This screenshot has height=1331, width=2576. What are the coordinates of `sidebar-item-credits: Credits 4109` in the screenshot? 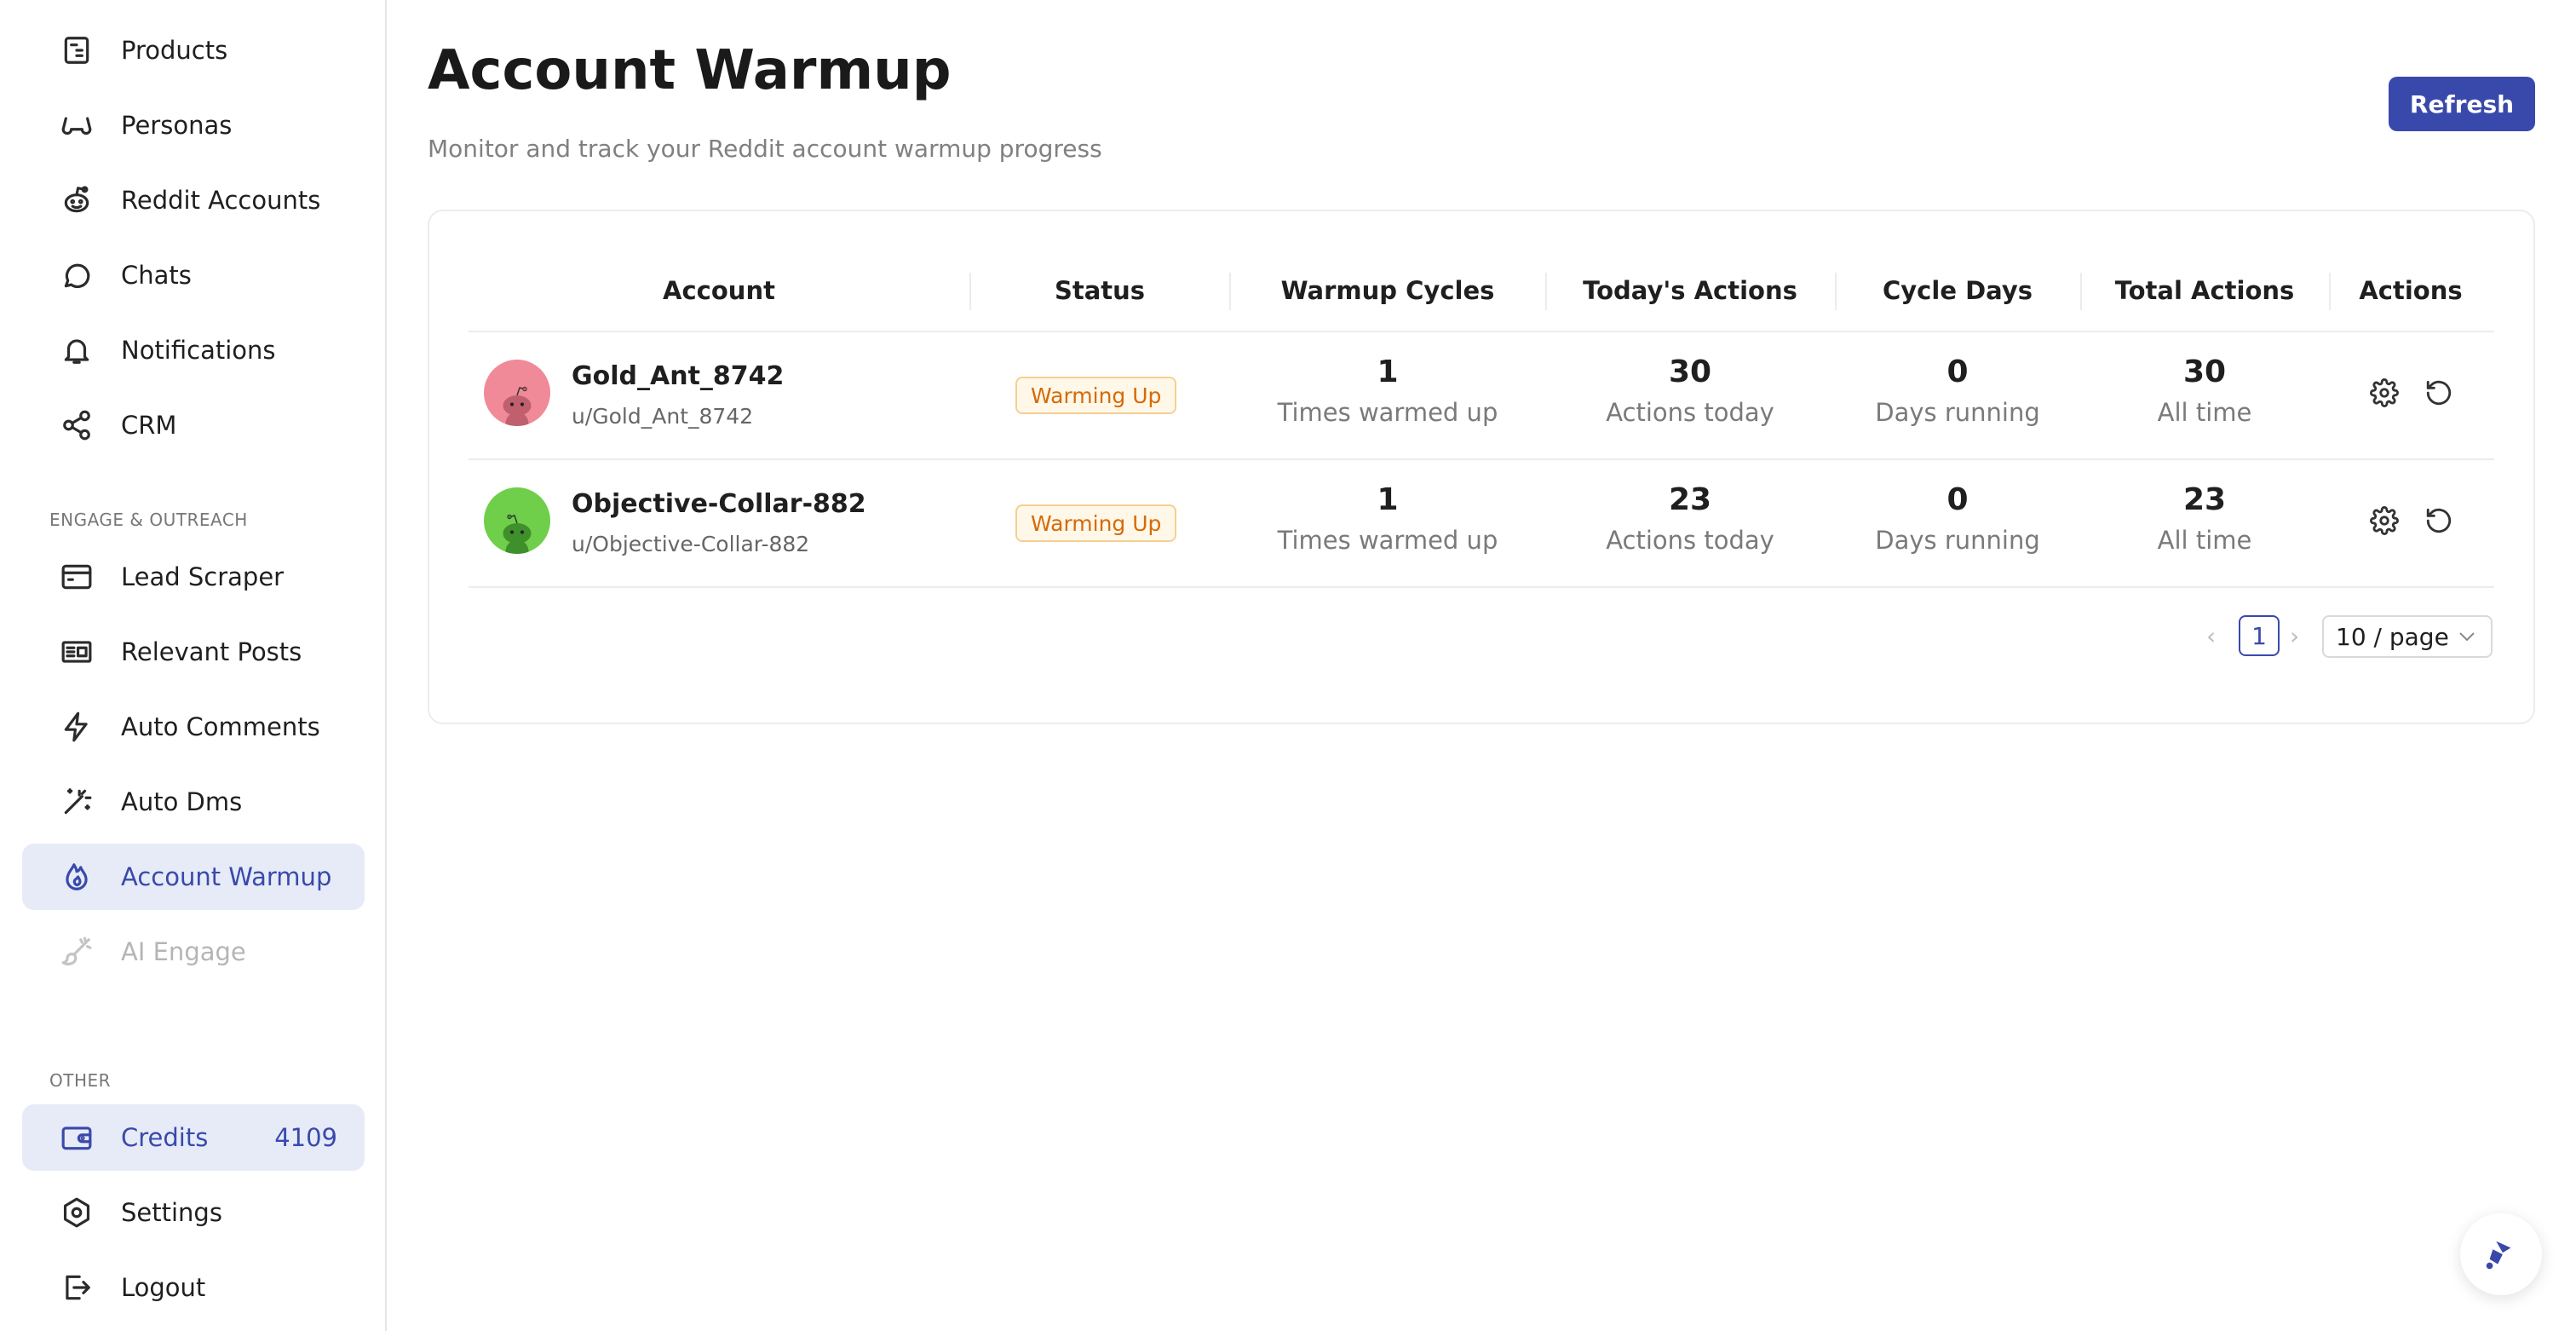 It's located at (194, 1137).